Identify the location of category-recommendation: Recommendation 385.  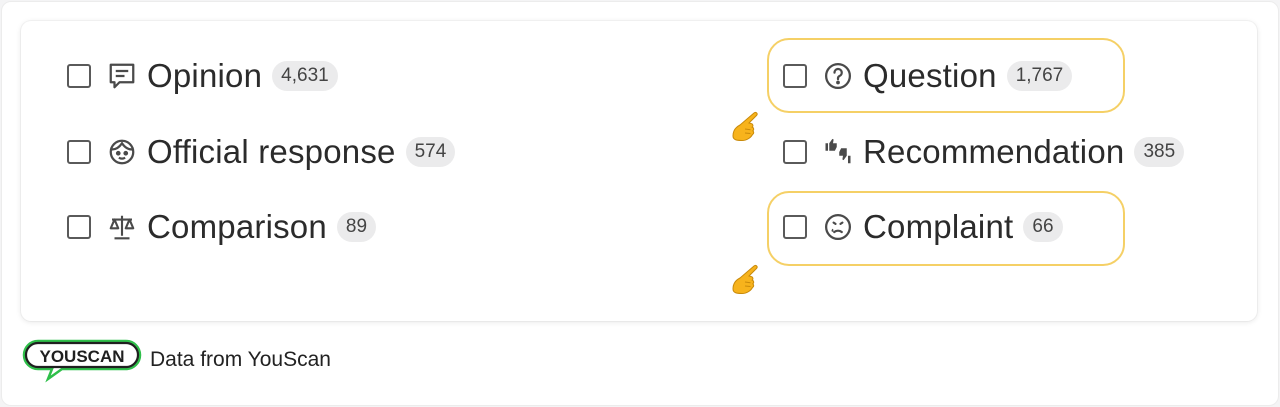
(984, 152).